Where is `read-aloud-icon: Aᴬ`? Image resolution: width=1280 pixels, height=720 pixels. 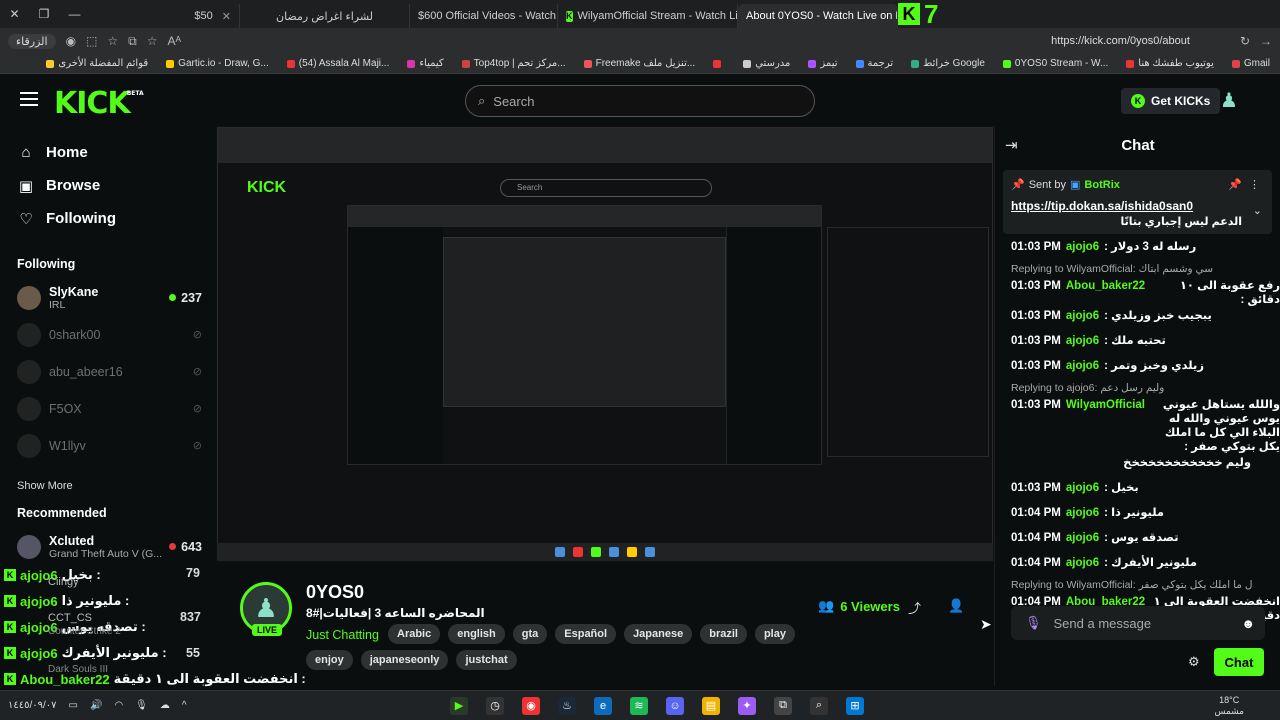 read-aloud-icon: Aᴬ is located at coordinates (174, 41).